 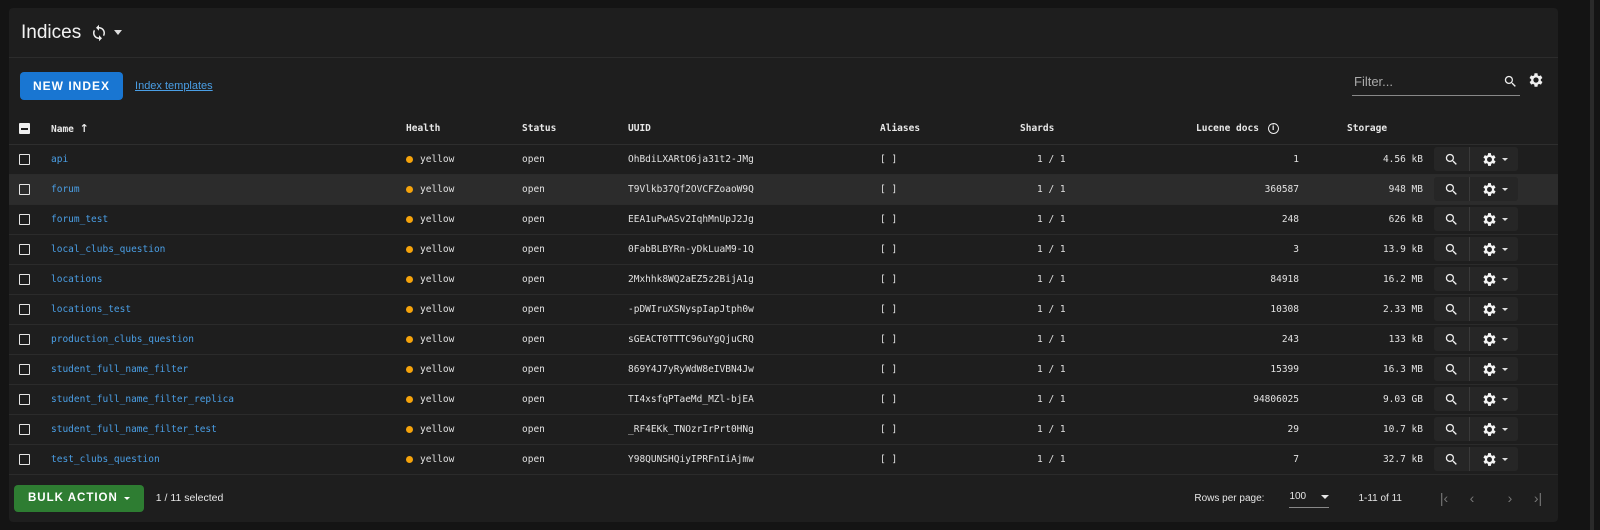 What do you see at coordinates (464, 129) in the screenshot?
I see `column-header-health: Health` at bounding box center [464, 129].